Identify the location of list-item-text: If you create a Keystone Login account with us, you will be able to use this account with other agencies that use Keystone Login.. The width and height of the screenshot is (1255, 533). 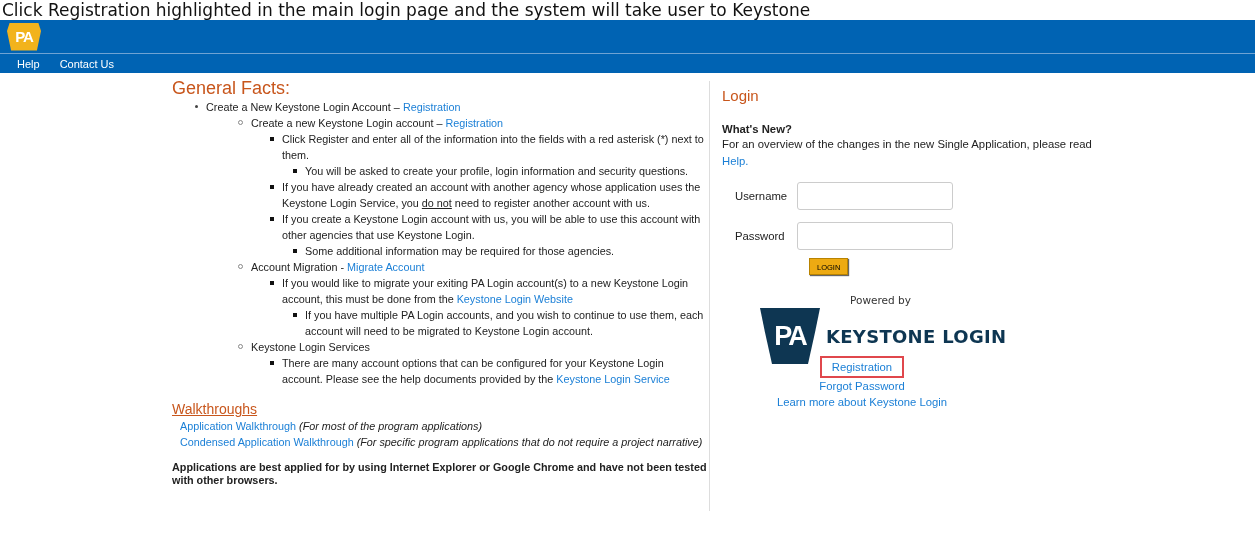
(492, 227).